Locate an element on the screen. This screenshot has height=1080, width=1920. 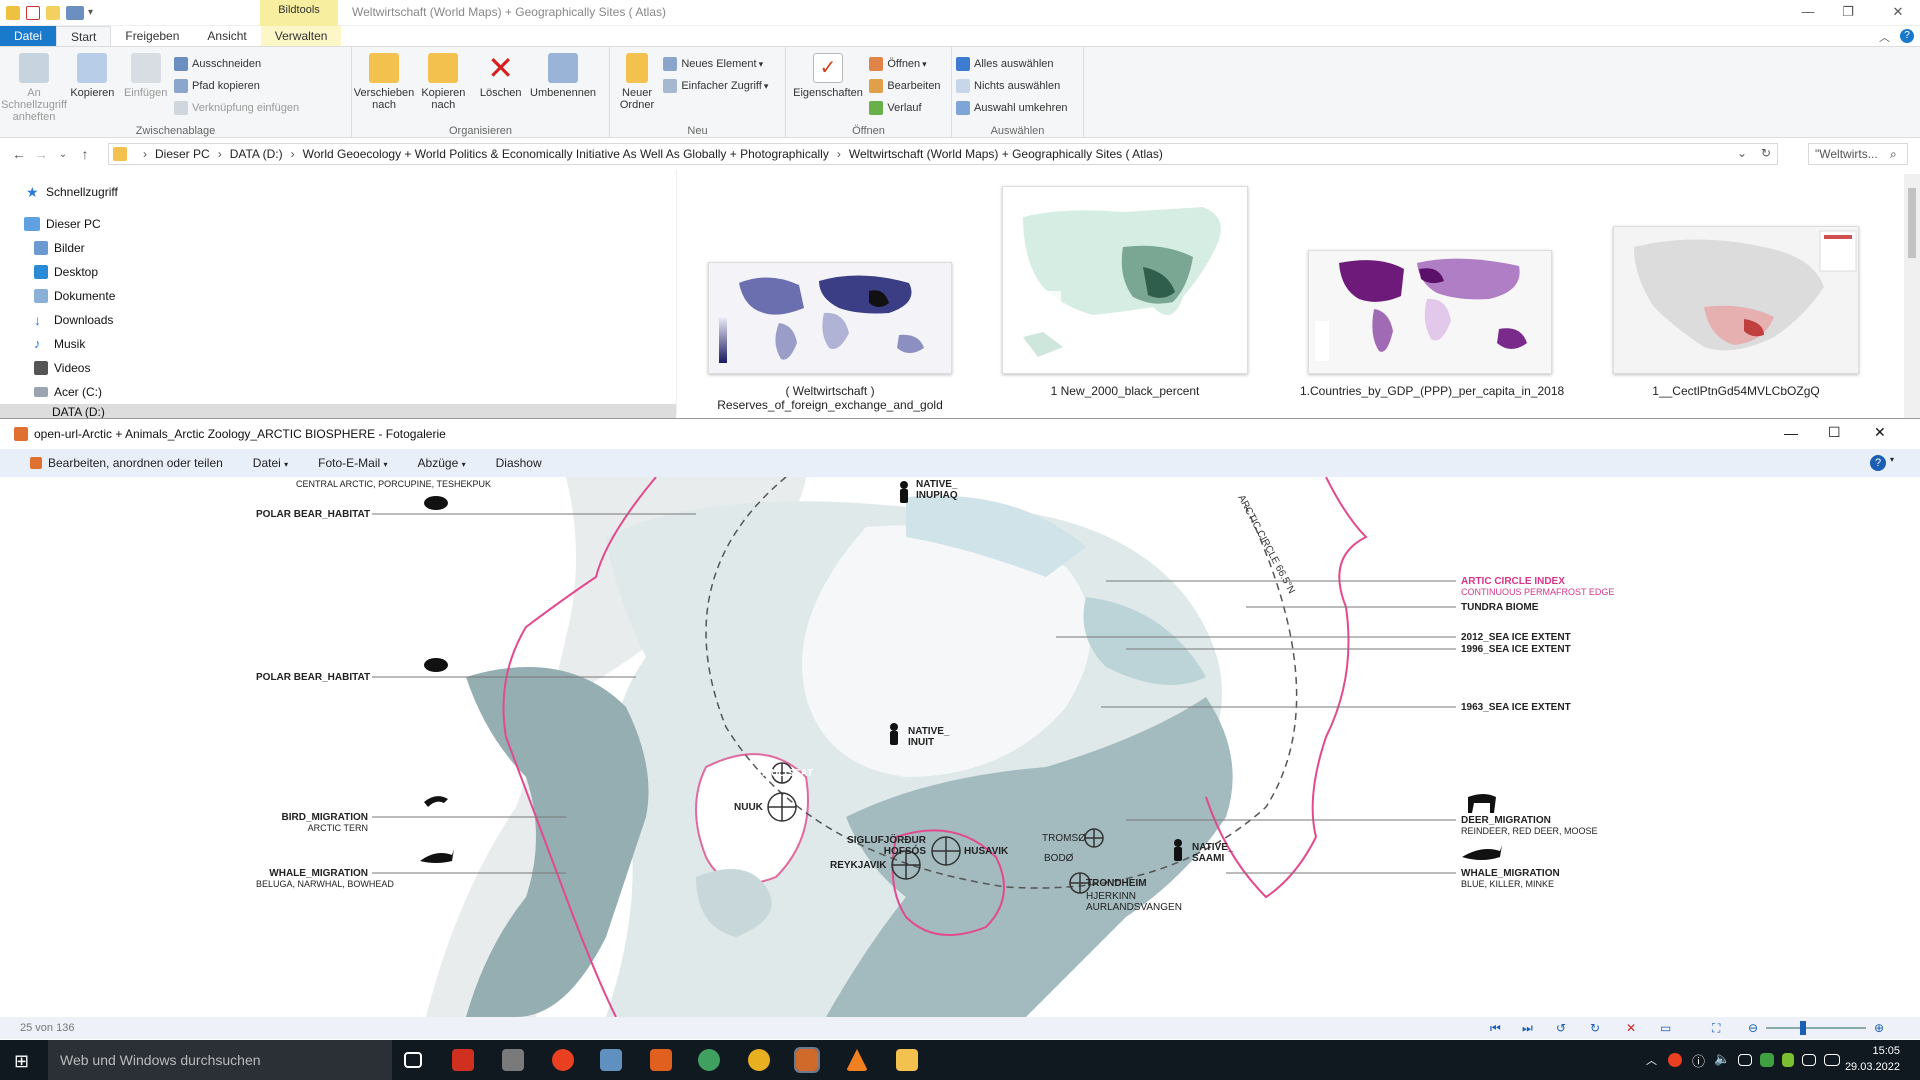
back-arrow-icon: ← is located at coordinates (19, 154).